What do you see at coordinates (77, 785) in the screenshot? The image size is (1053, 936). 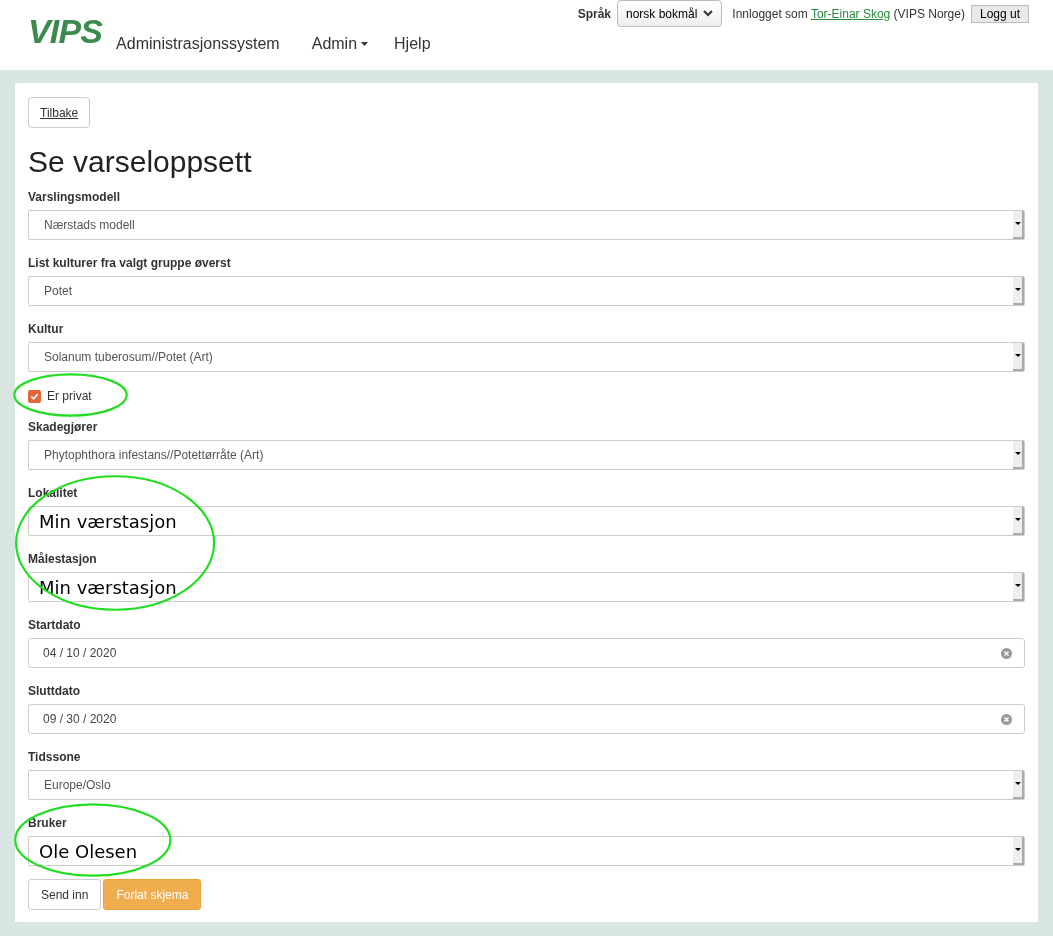 I see `select-value: Europe/Oslo` at bounding box center [77, 785].